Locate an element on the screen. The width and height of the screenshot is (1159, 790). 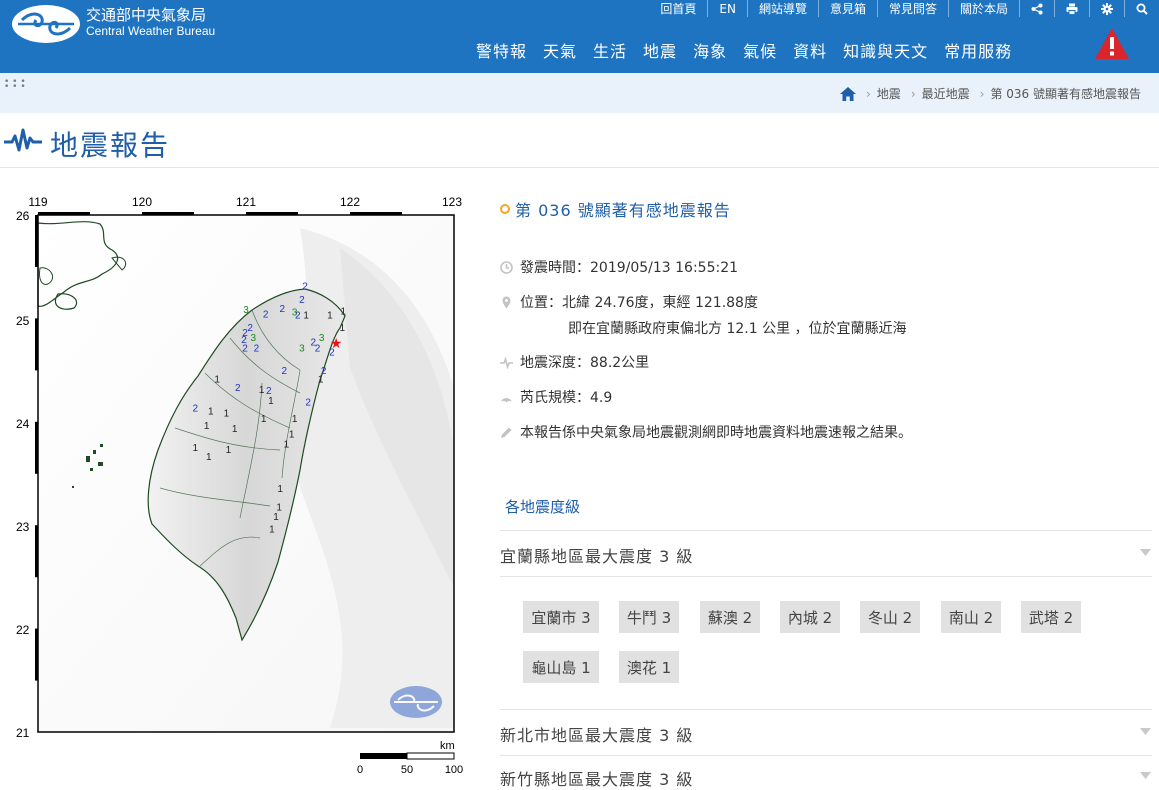
main-nav: 警特報 天氣 生活 地震 海象 氣候 資料 知識與天文 常用服務 is located at coordinates (752, 50).